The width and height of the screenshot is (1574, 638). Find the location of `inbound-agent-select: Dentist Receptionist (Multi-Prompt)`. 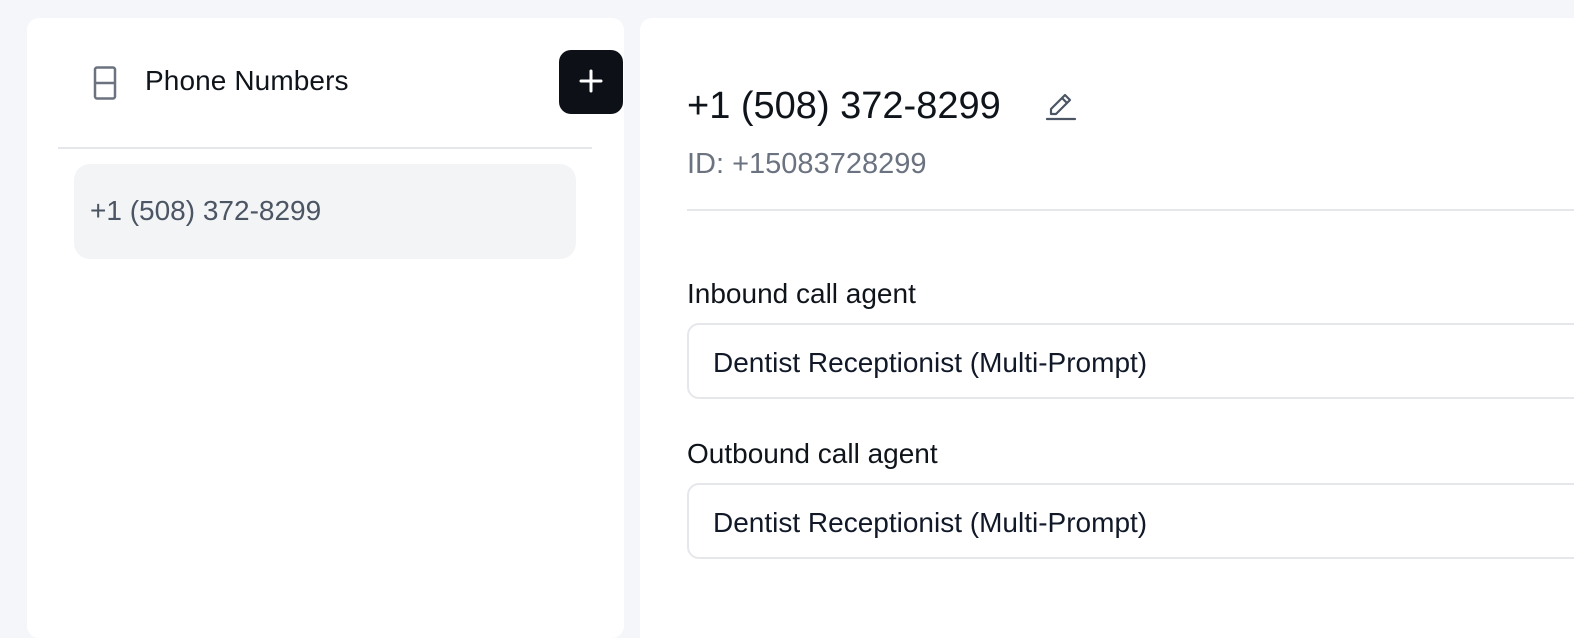

inbound-agent-select: Dentist Receptionist (Multi-Prompt) is located at coordinates (1130, 361).